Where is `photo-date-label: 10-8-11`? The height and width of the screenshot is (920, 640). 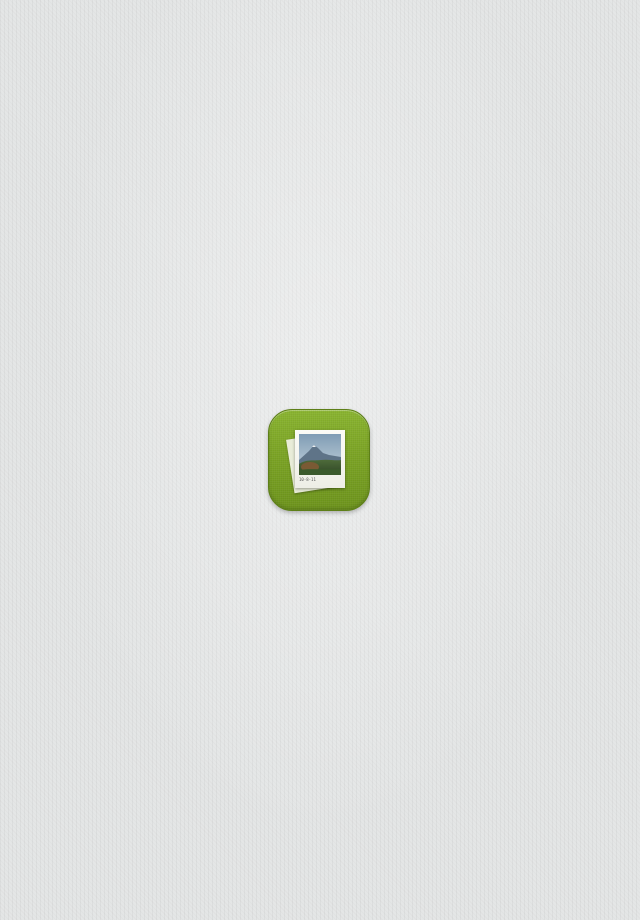 photo-date-label: 10-8-11 is located at coordinates (307, 479).